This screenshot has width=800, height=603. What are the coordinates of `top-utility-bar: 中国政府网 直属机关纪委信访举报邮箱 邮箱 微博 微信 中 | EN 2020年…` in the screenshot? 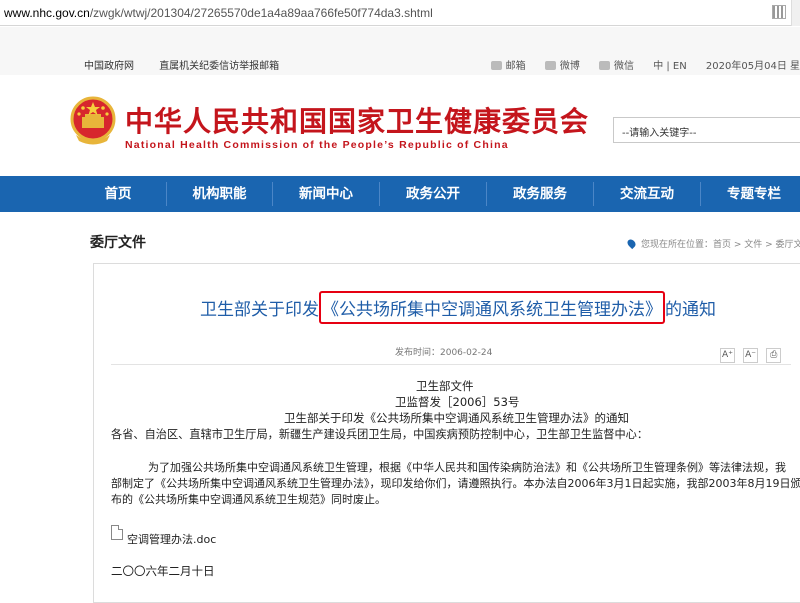 It's located at (400, 51).